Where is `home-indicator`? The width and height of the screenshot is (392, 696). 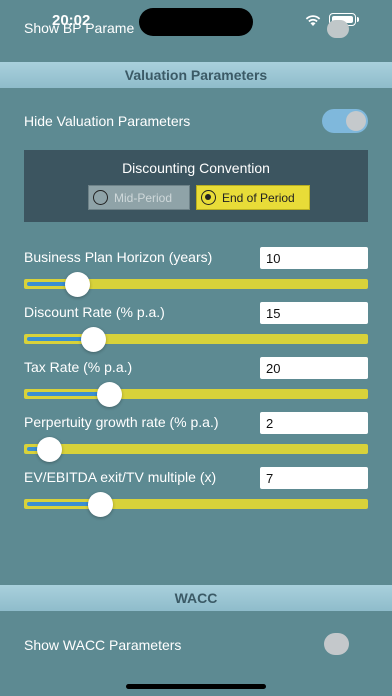
home-indicator is located at coordinates (196, 686).